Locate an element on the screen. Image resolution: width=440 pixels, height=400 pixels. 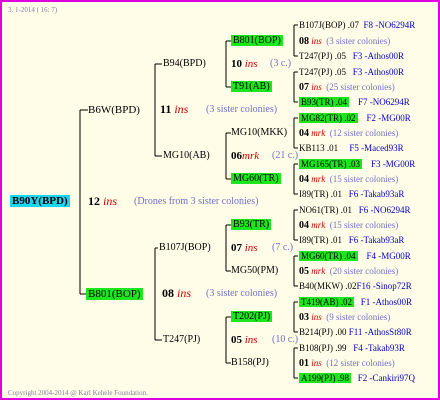
gen4-row-11: 04 mrk (15 sister colonies) is located at coordinates (349, 179).